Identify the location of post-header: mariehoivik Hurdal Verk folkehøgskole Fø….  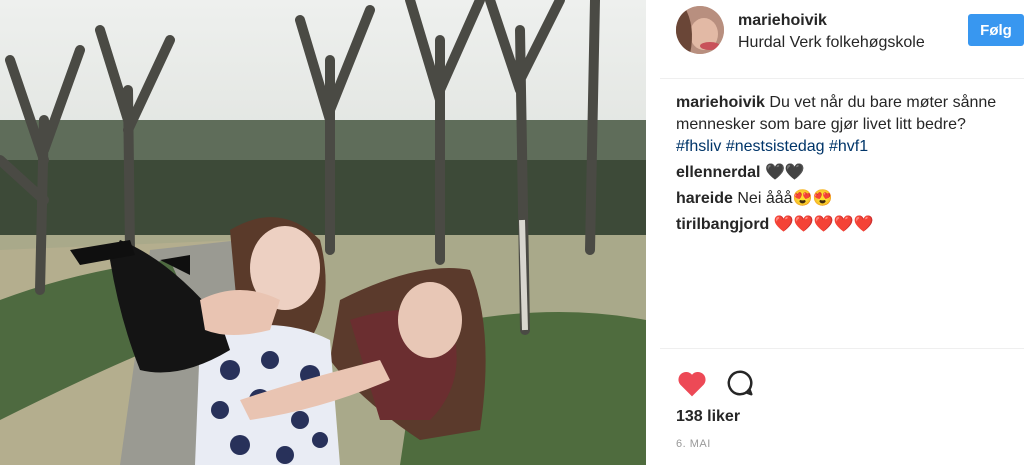
(842, 39).